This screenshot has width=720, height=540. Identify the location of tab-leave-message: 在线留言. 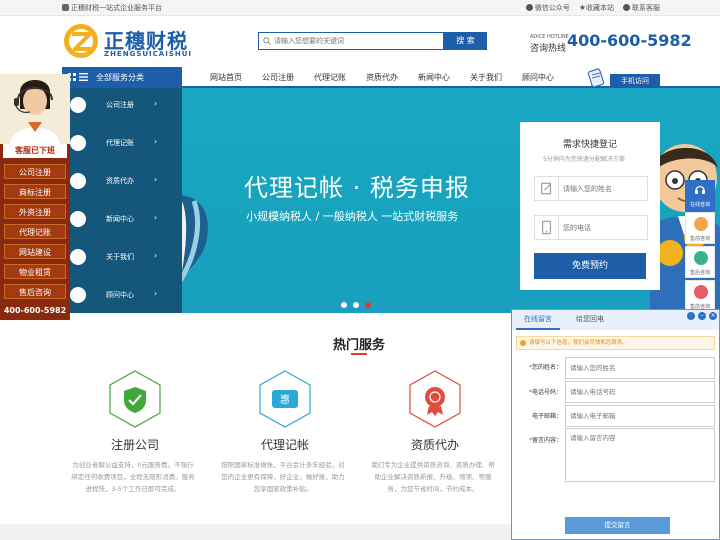
(538, 319).